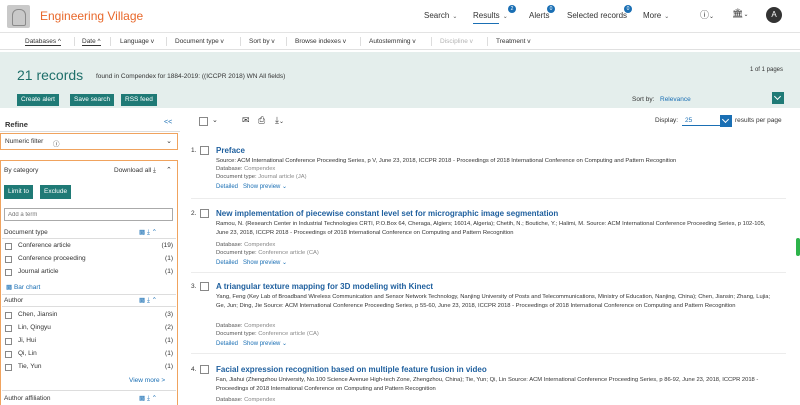 Image resolution: width=800 pixels, height=405 pixels. What do you see at coordinates (89, 367) in the screenshot?
I see `facet-author: Tie, Yun (1)` at bounding box center [89, 367].